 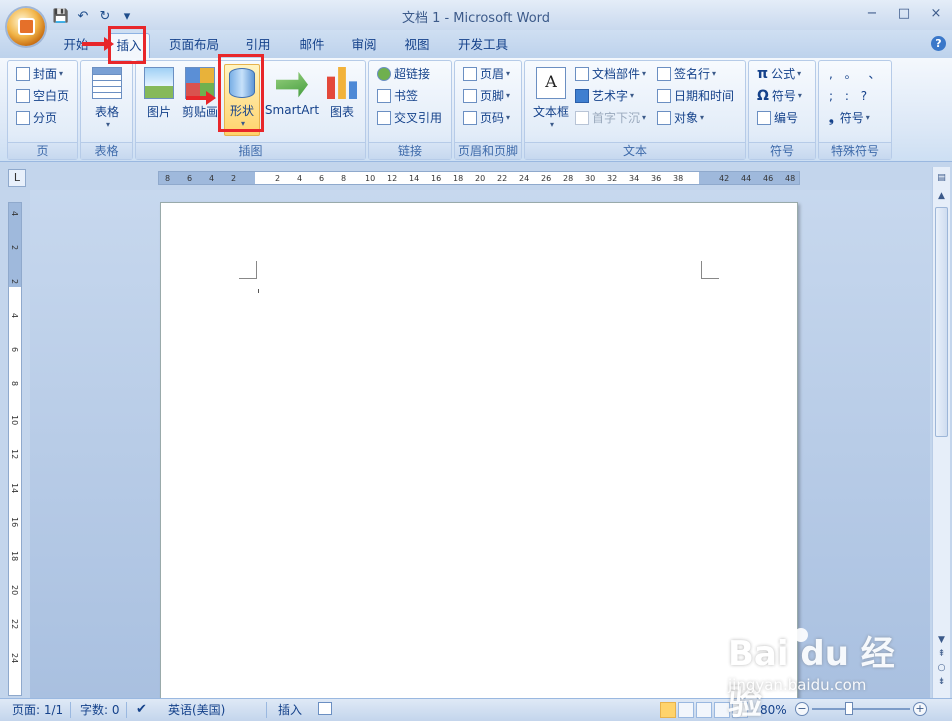 What do you see at coordinates (777, 118) in the screenshot?
I see `numbering-button: 编号` at bounding box center [777, 118].